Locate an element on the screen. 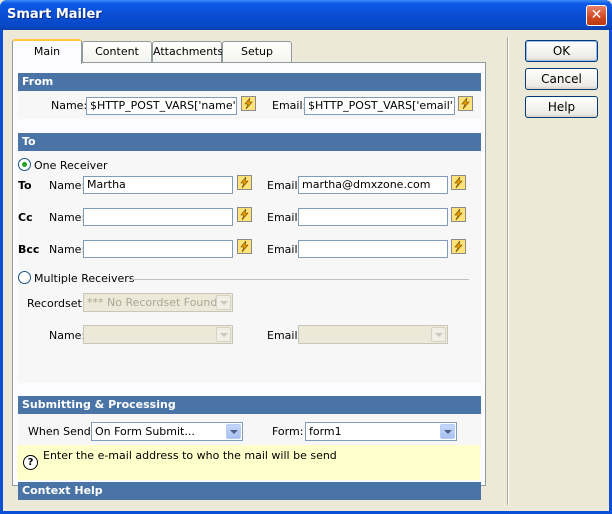 The height and width of the screenshot is (514, 612). cc-name-bind-button is located at coordinates (244, 214).